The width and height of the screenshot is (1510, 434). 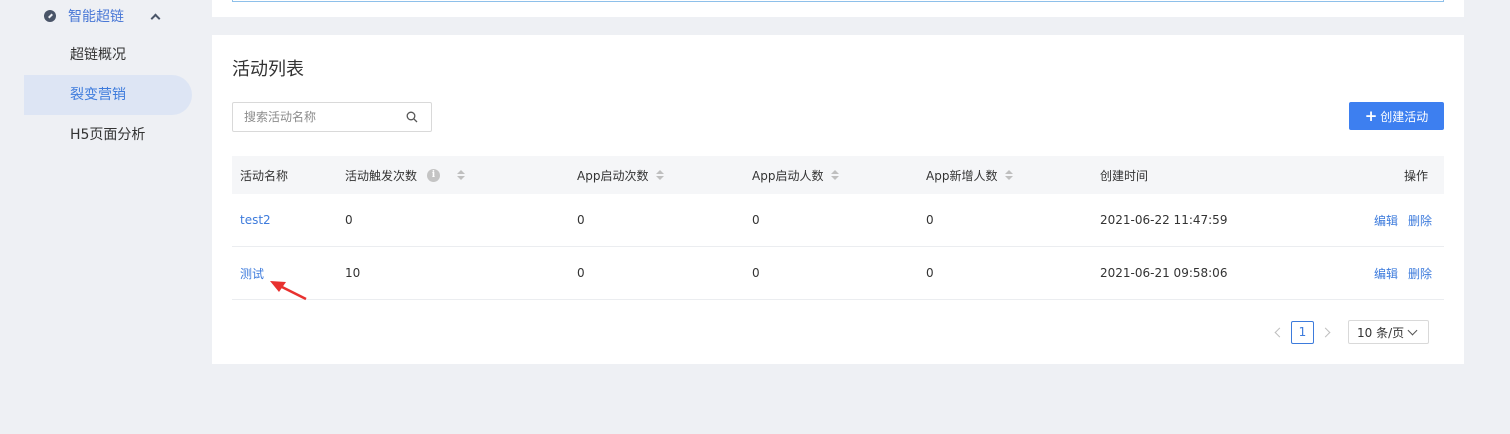 What do you see at coordinates (108, 135) in the screenshot?
I see `sidebar-item-h5-analysis: H5页面分析` at bounding box center [108, 135].